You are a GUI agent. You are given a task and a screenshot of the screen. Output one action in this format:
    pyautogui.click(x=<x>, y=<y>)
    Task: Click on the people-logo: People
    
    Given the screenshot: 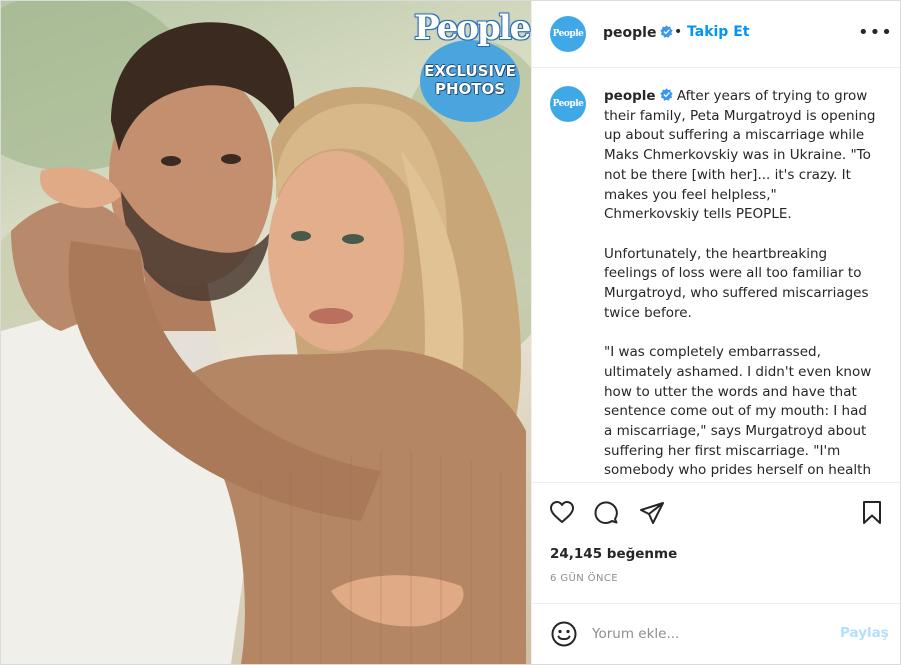 What is the action you would take?
    pyautogui.click(x=472, y=28)
    